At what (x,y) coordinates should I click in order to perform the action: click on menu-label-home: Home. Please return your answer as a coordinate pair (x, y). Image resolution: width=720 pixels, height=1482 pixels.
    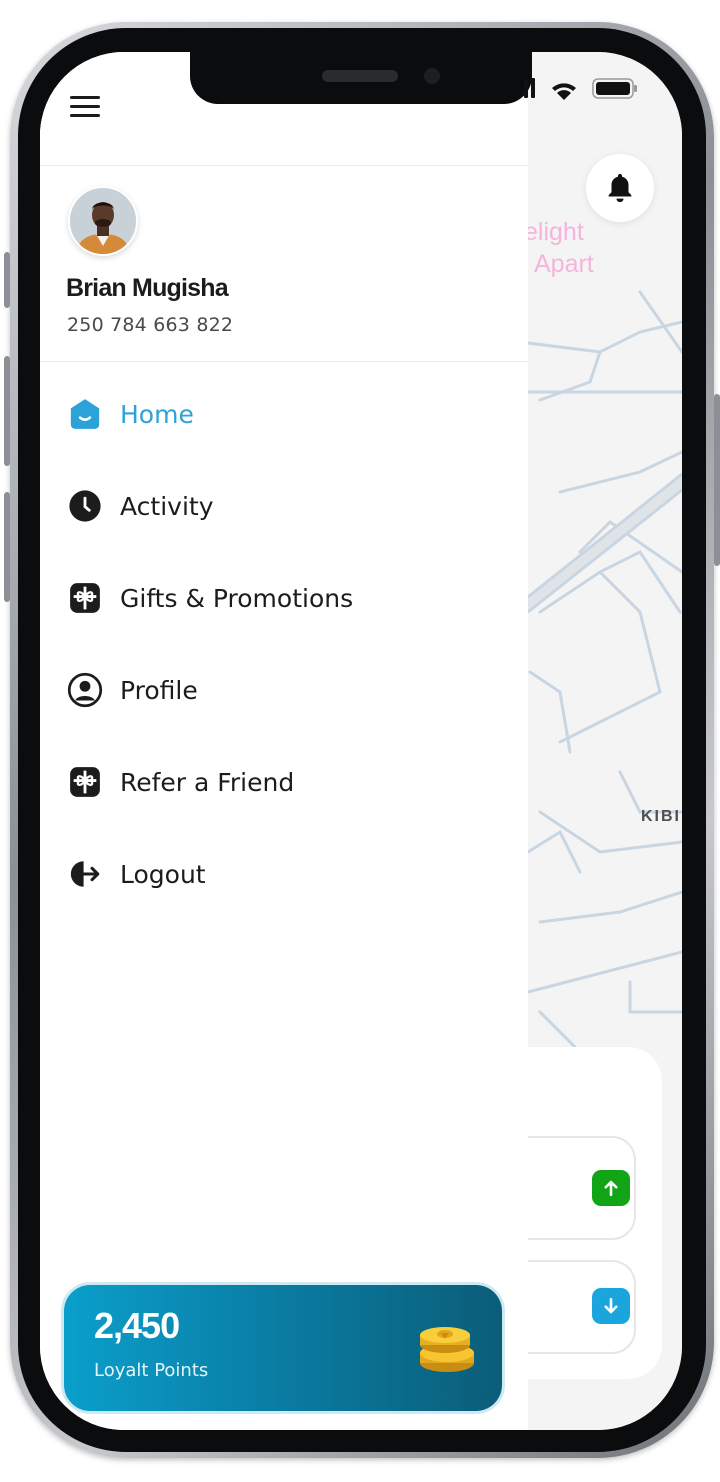
    Looking at the image, I should click on (157, 414).